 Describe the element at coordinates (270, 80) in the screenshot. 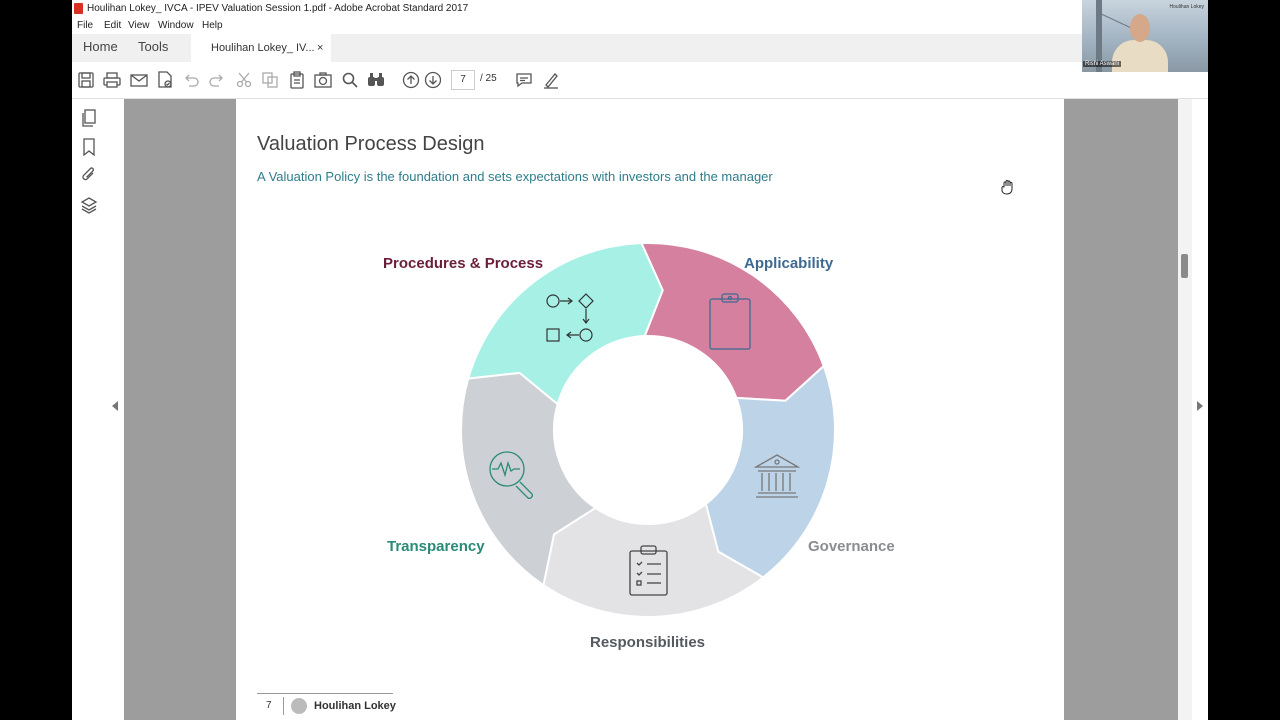

I see `copy-icon` at that location.